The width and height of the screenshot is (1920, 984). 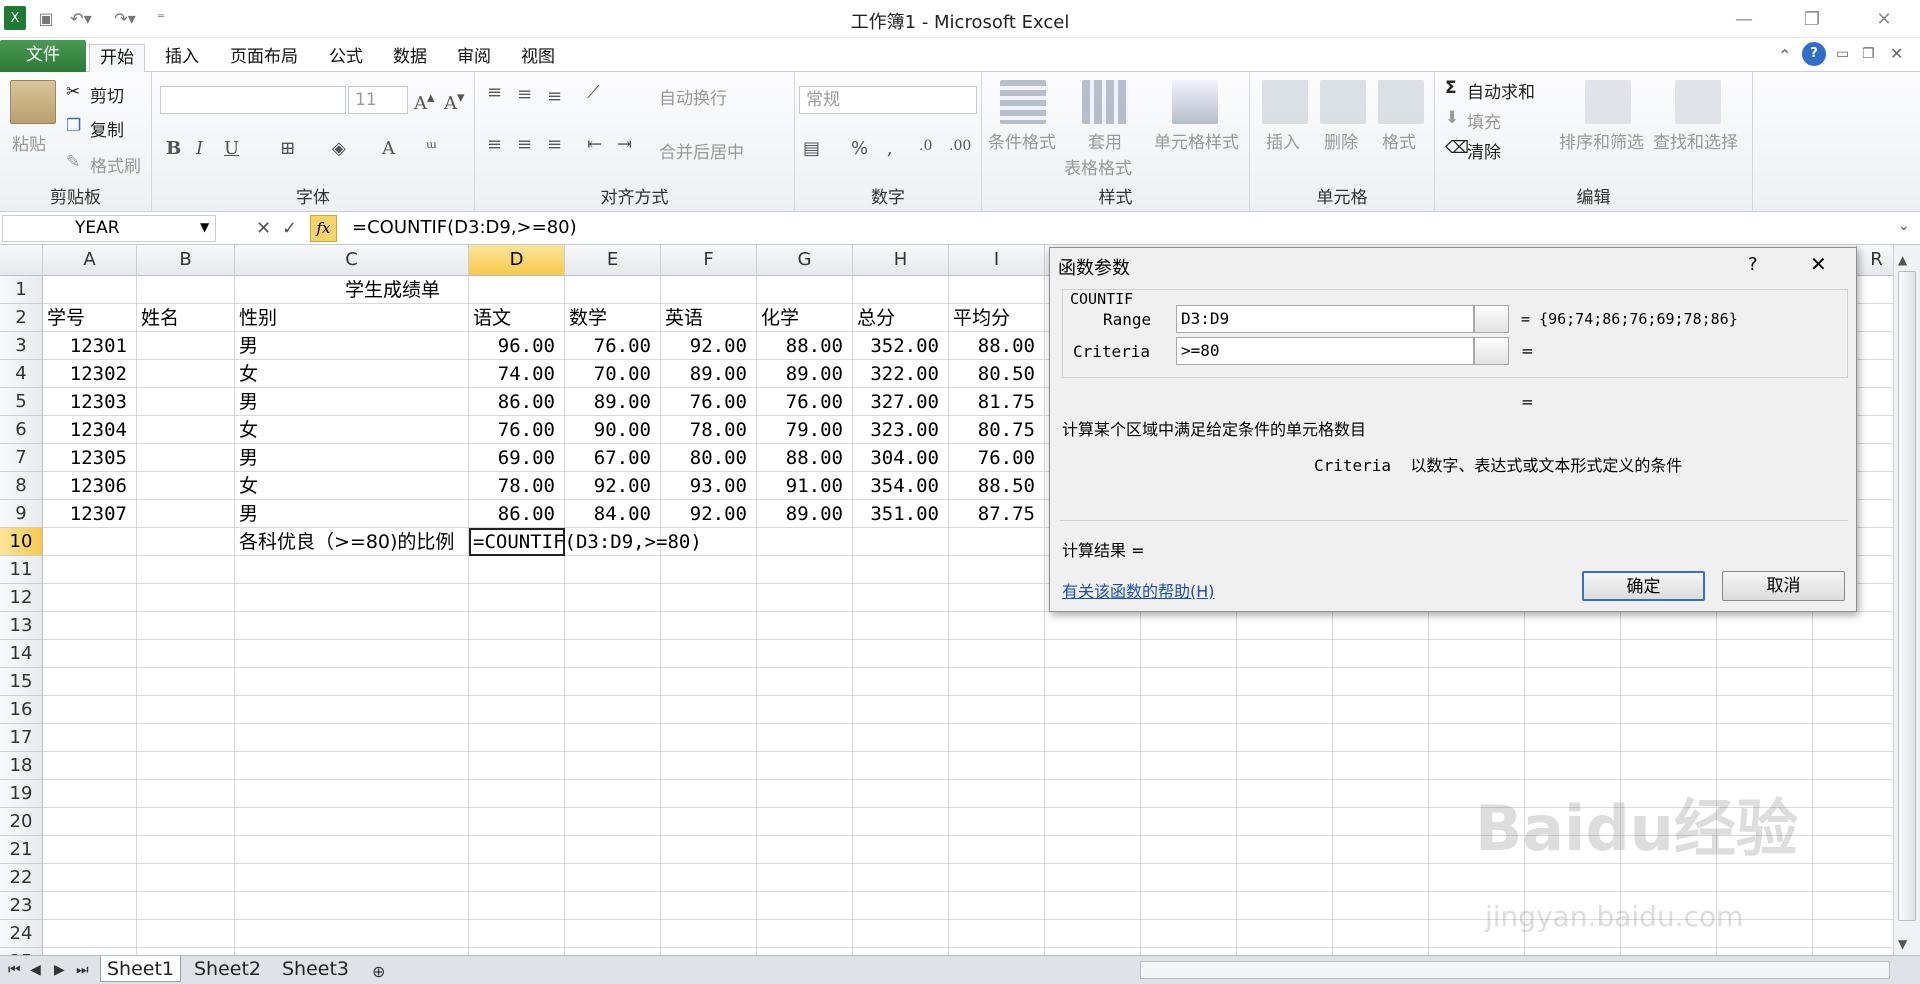 I want to click on underline-button: U, so click(x=231, y=148).